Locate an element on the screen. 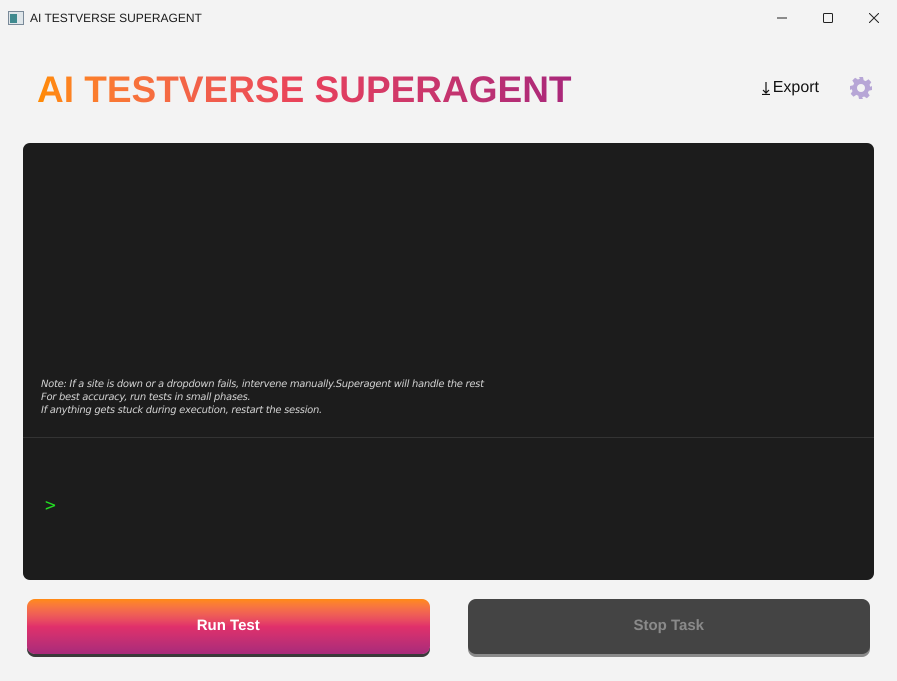 This screenshot has width=897, height=681. console-note: Note: If a site is down or a dropdown fails, intervene manually.Superagent will handle the rest is located at coordinates (263, 384).